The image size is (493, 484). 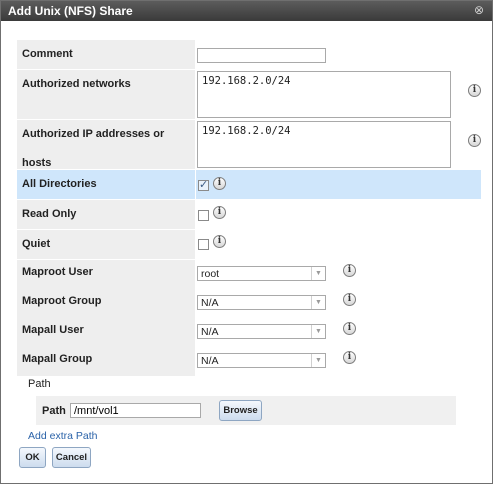 I want to click on maproot-group-select: N/A ▼, so click(x=261, y=302).